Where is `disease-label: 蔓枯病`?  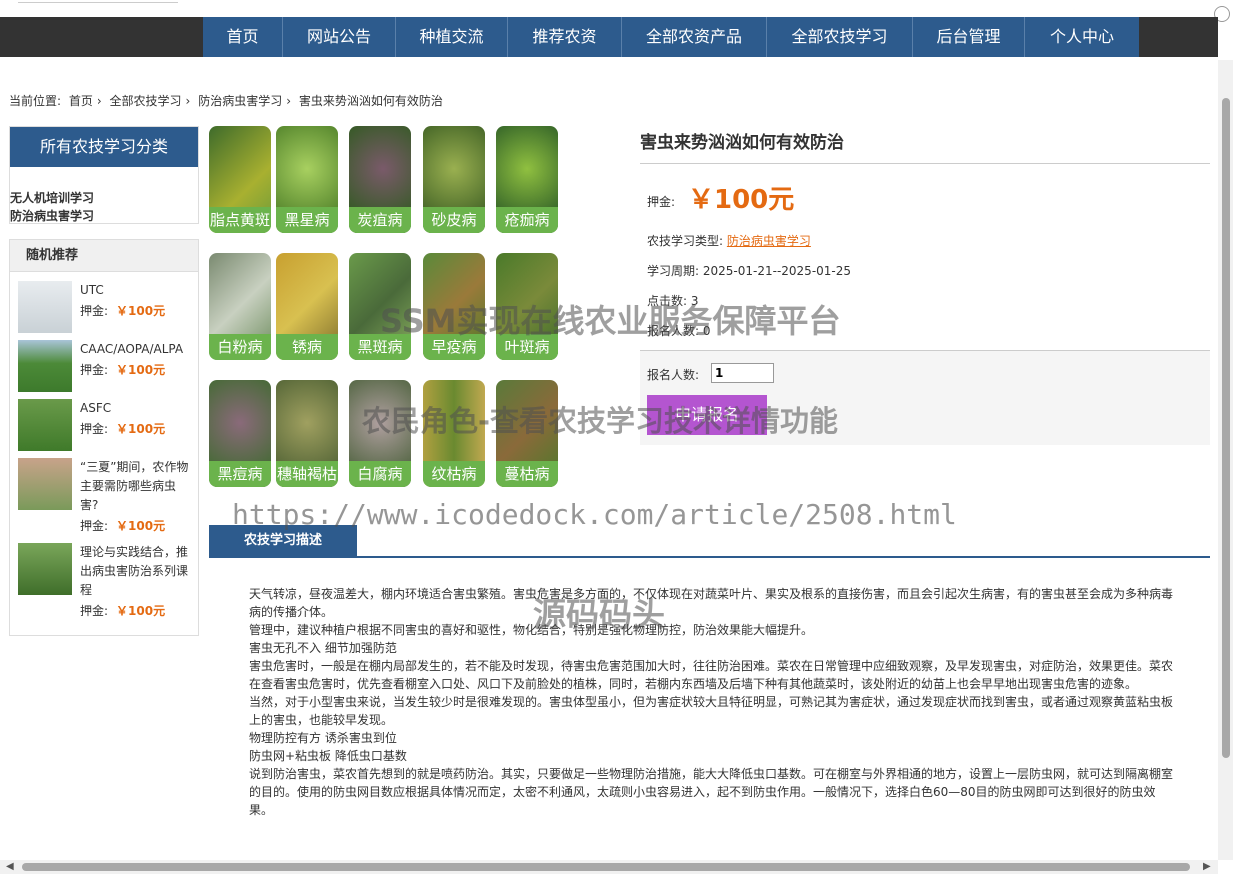
disease-label: 蔓枯病 is located at coordinates (527, 474).